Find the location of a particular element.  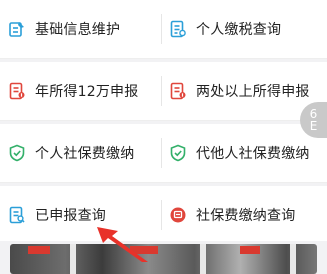

service-label: 个人缴税查询 is located at coordinates (239, 30).